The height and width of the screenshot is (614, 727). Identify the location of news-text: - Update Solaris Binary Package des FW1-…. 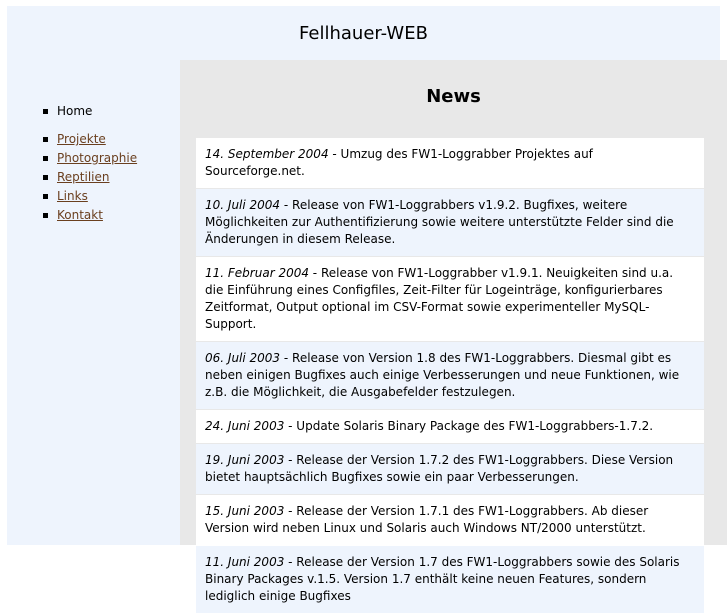
(469, 426).